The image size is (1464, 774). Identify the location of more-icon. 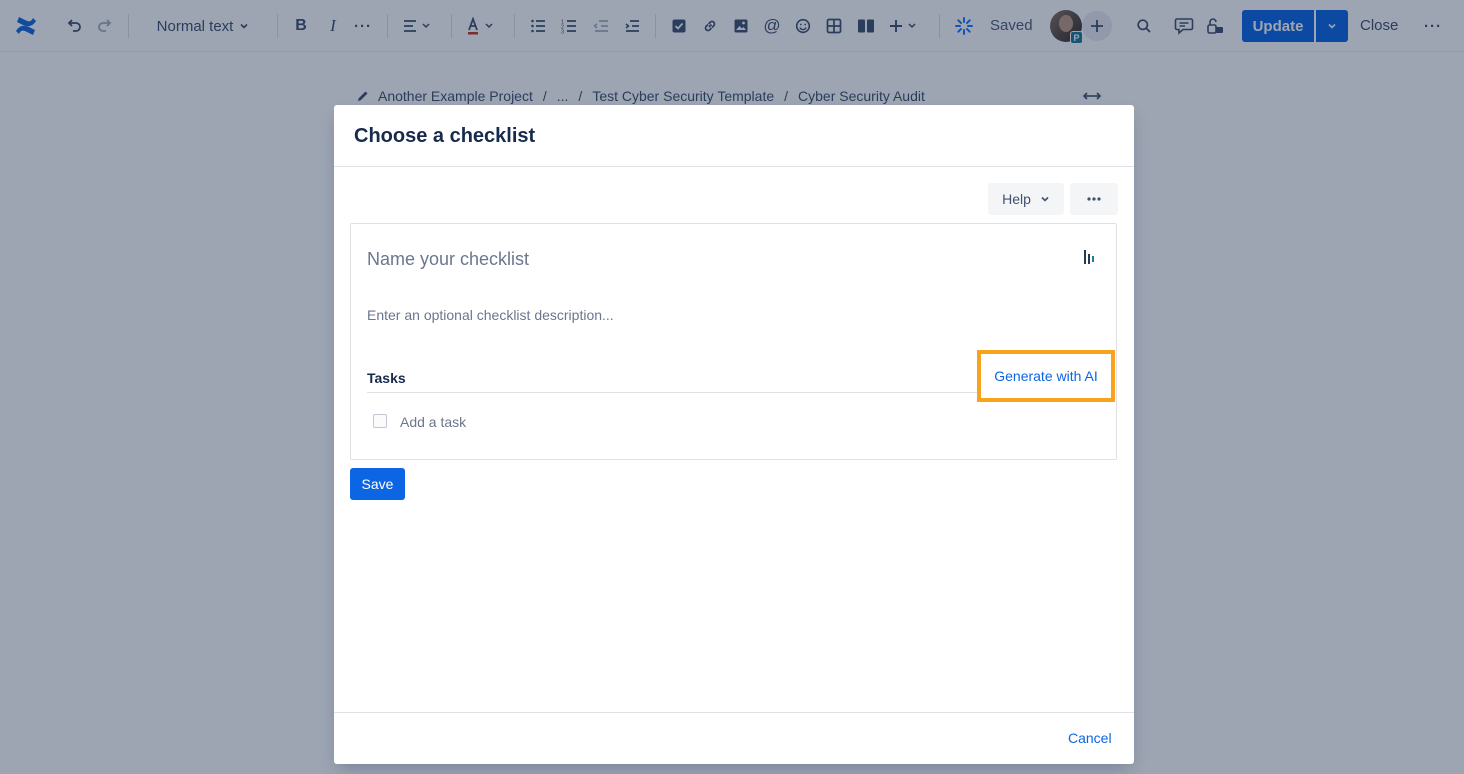
(1094, 199).